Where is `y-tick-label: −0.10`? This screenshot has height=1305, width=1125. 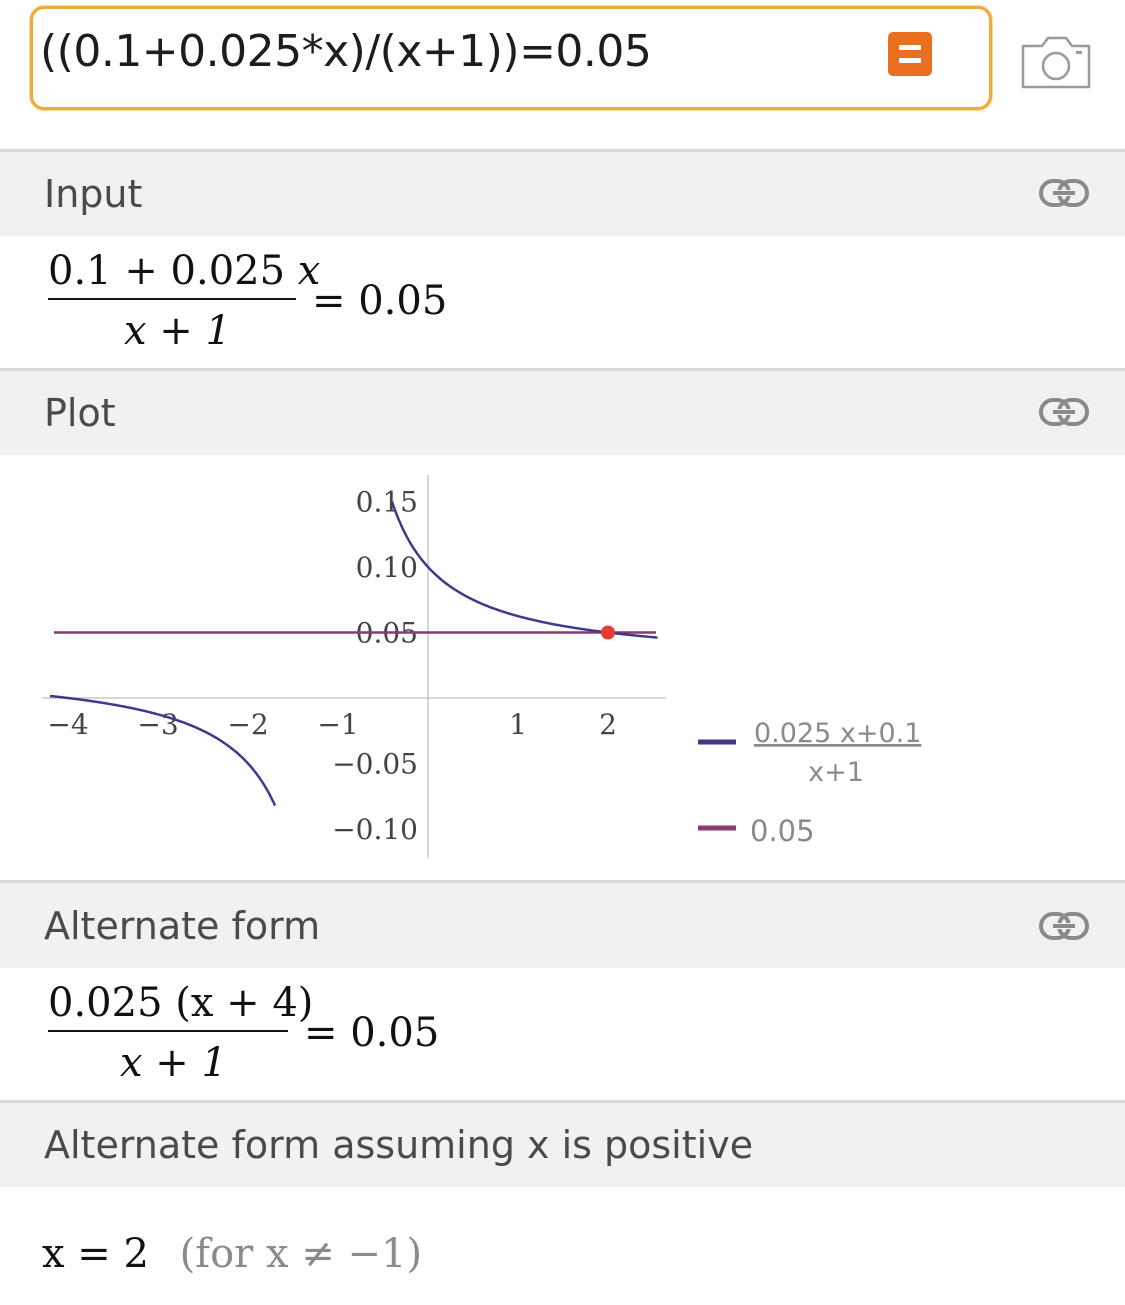
y-tick-label: −0.10 is located at coordinates (375, 829).